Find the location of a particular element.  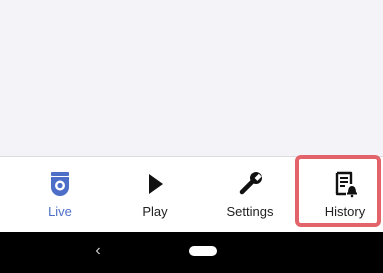

nav-label-play: Play is located at coordinates (155, 211).